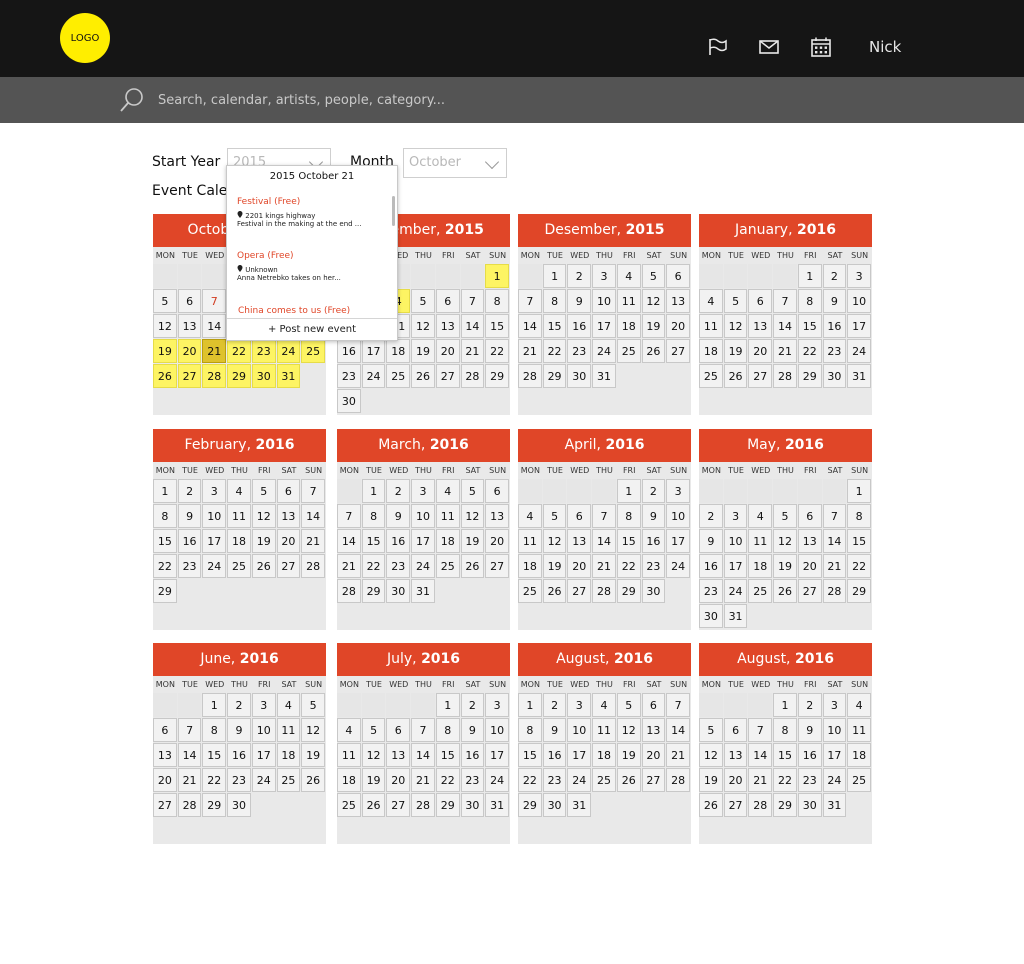  I want to click on day-cell: 9, so click(809, 730).